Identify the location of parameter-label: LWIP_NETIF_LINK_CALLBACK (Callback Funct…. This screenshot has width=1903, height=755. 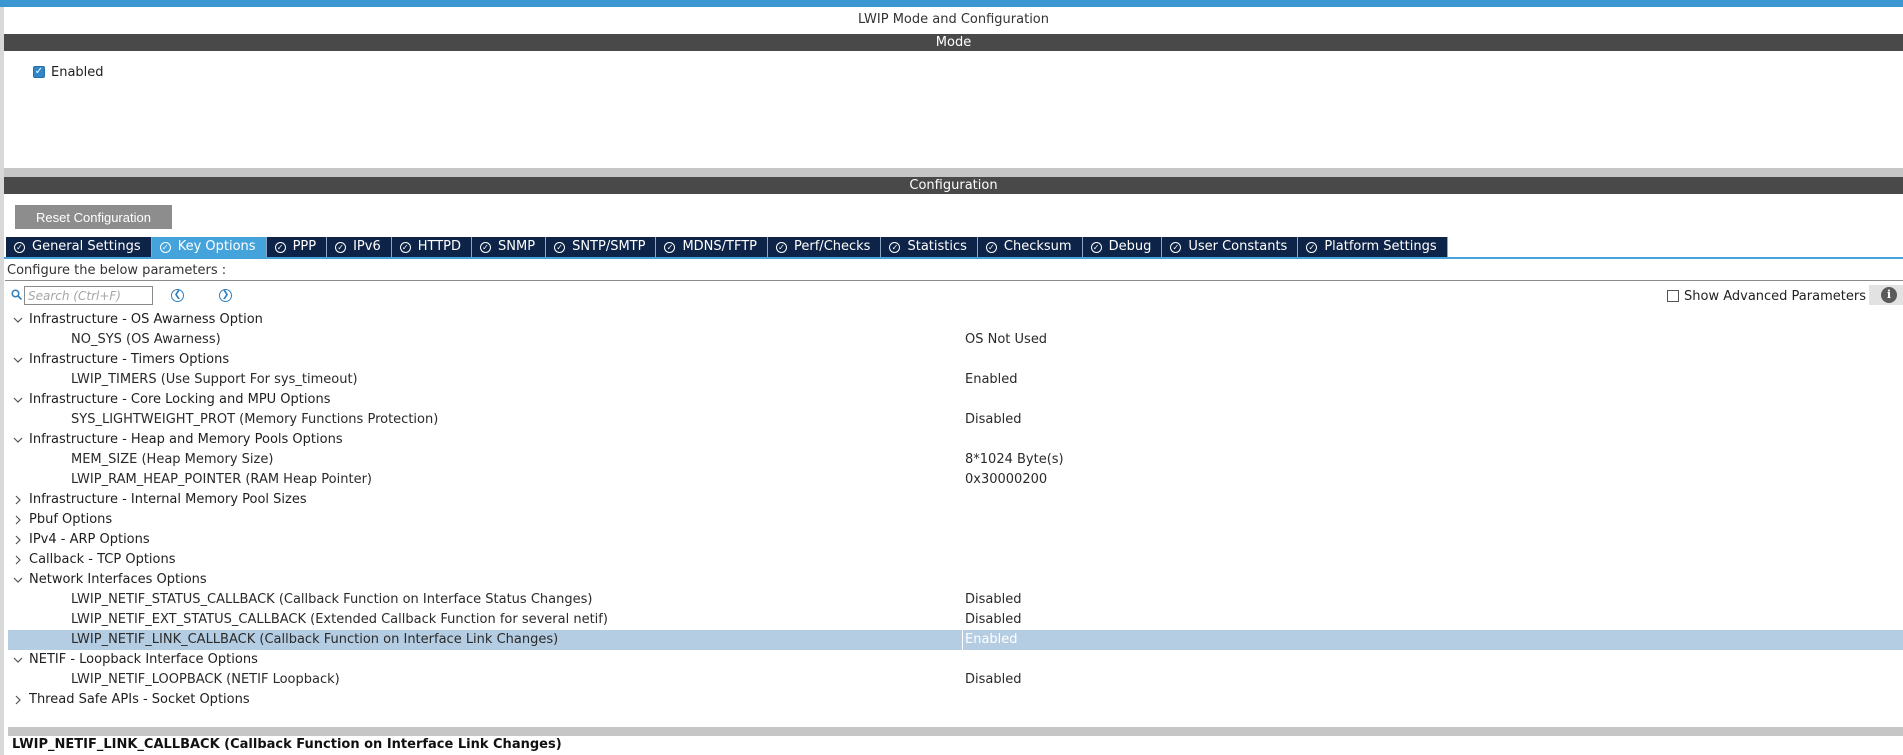
(315, 639).